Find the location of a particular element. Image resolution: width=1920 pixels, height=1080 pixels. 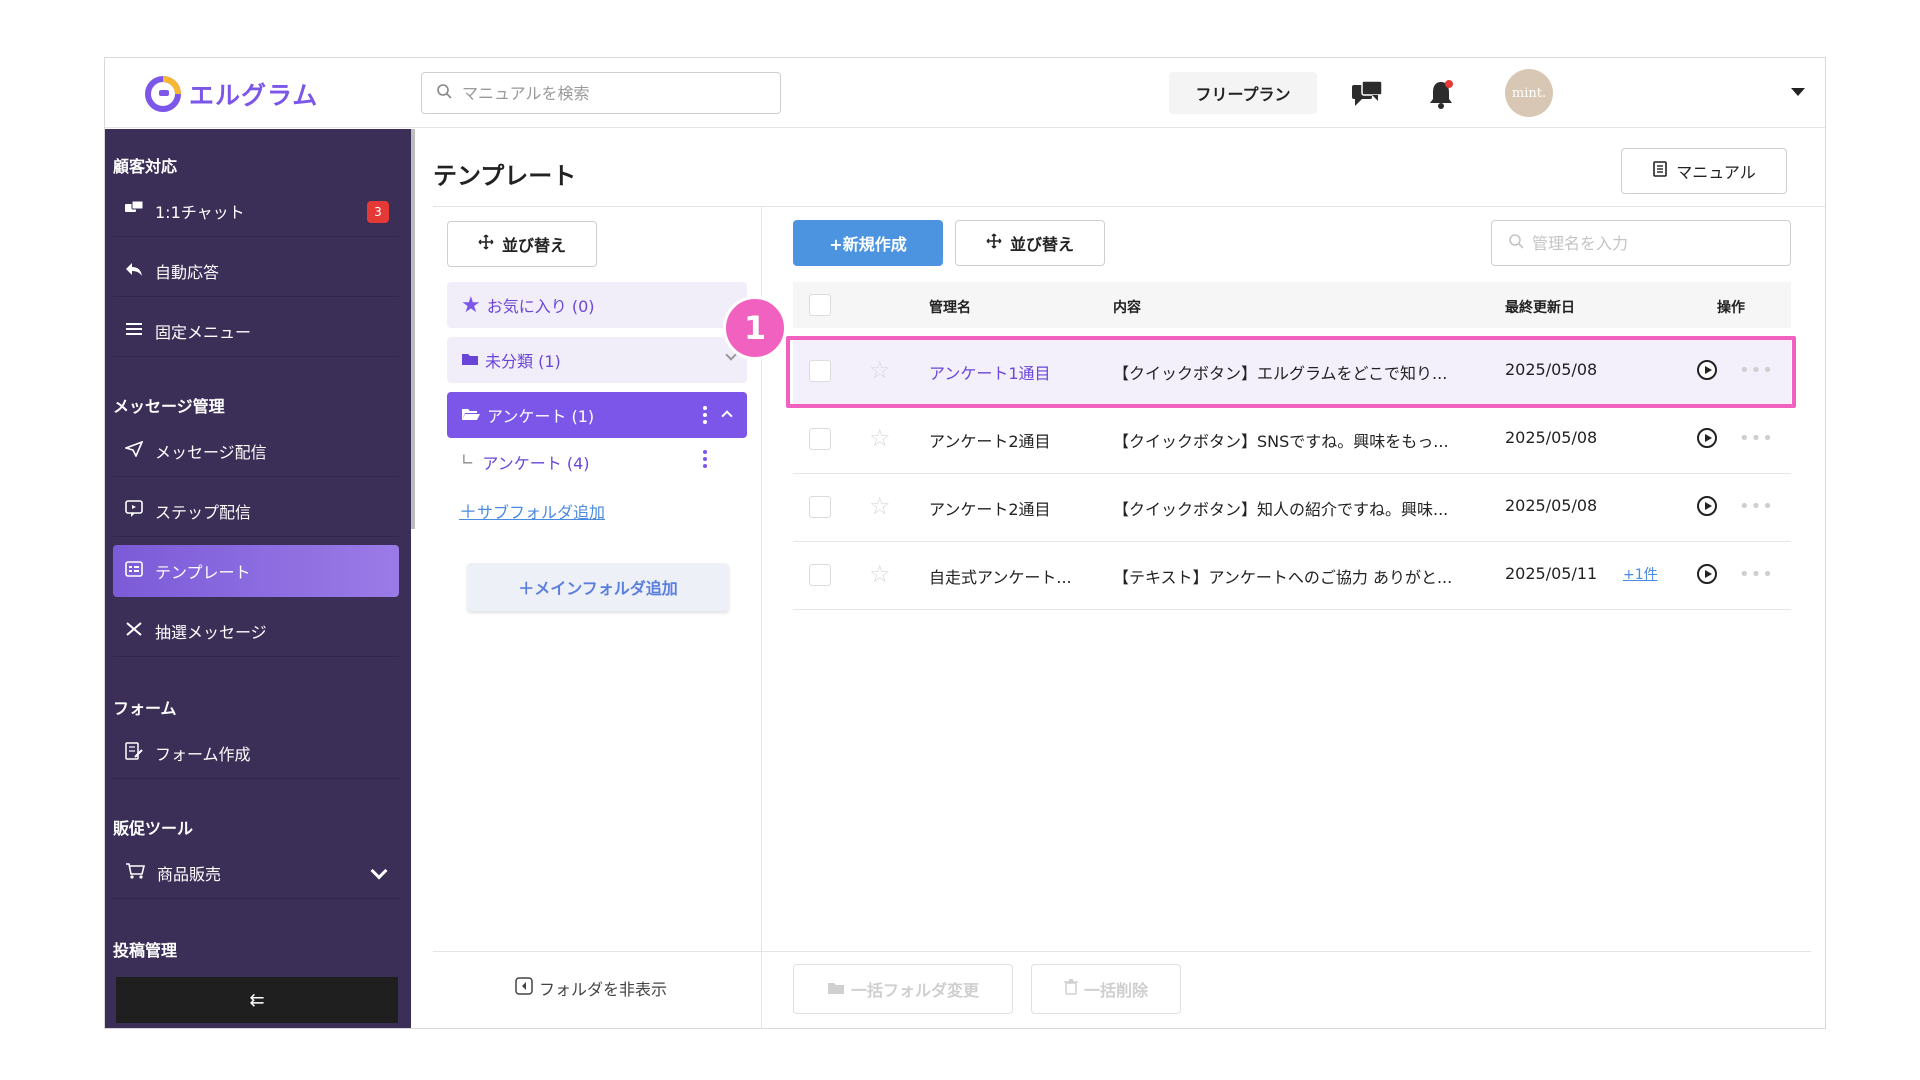

manual-search is located at coordinates (601, 93).